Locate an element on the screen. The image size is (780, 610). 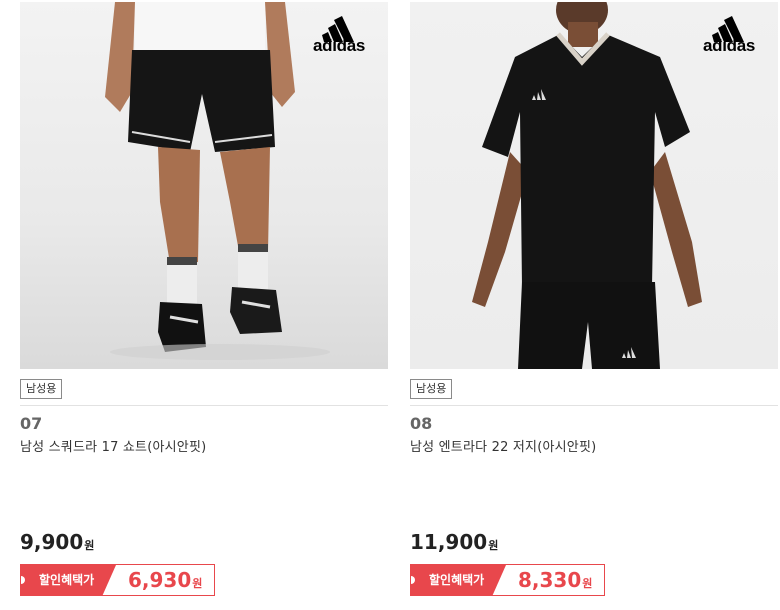
discount-price-box: 할인혜택가 8,330원 is located at coordinates (508, 580).